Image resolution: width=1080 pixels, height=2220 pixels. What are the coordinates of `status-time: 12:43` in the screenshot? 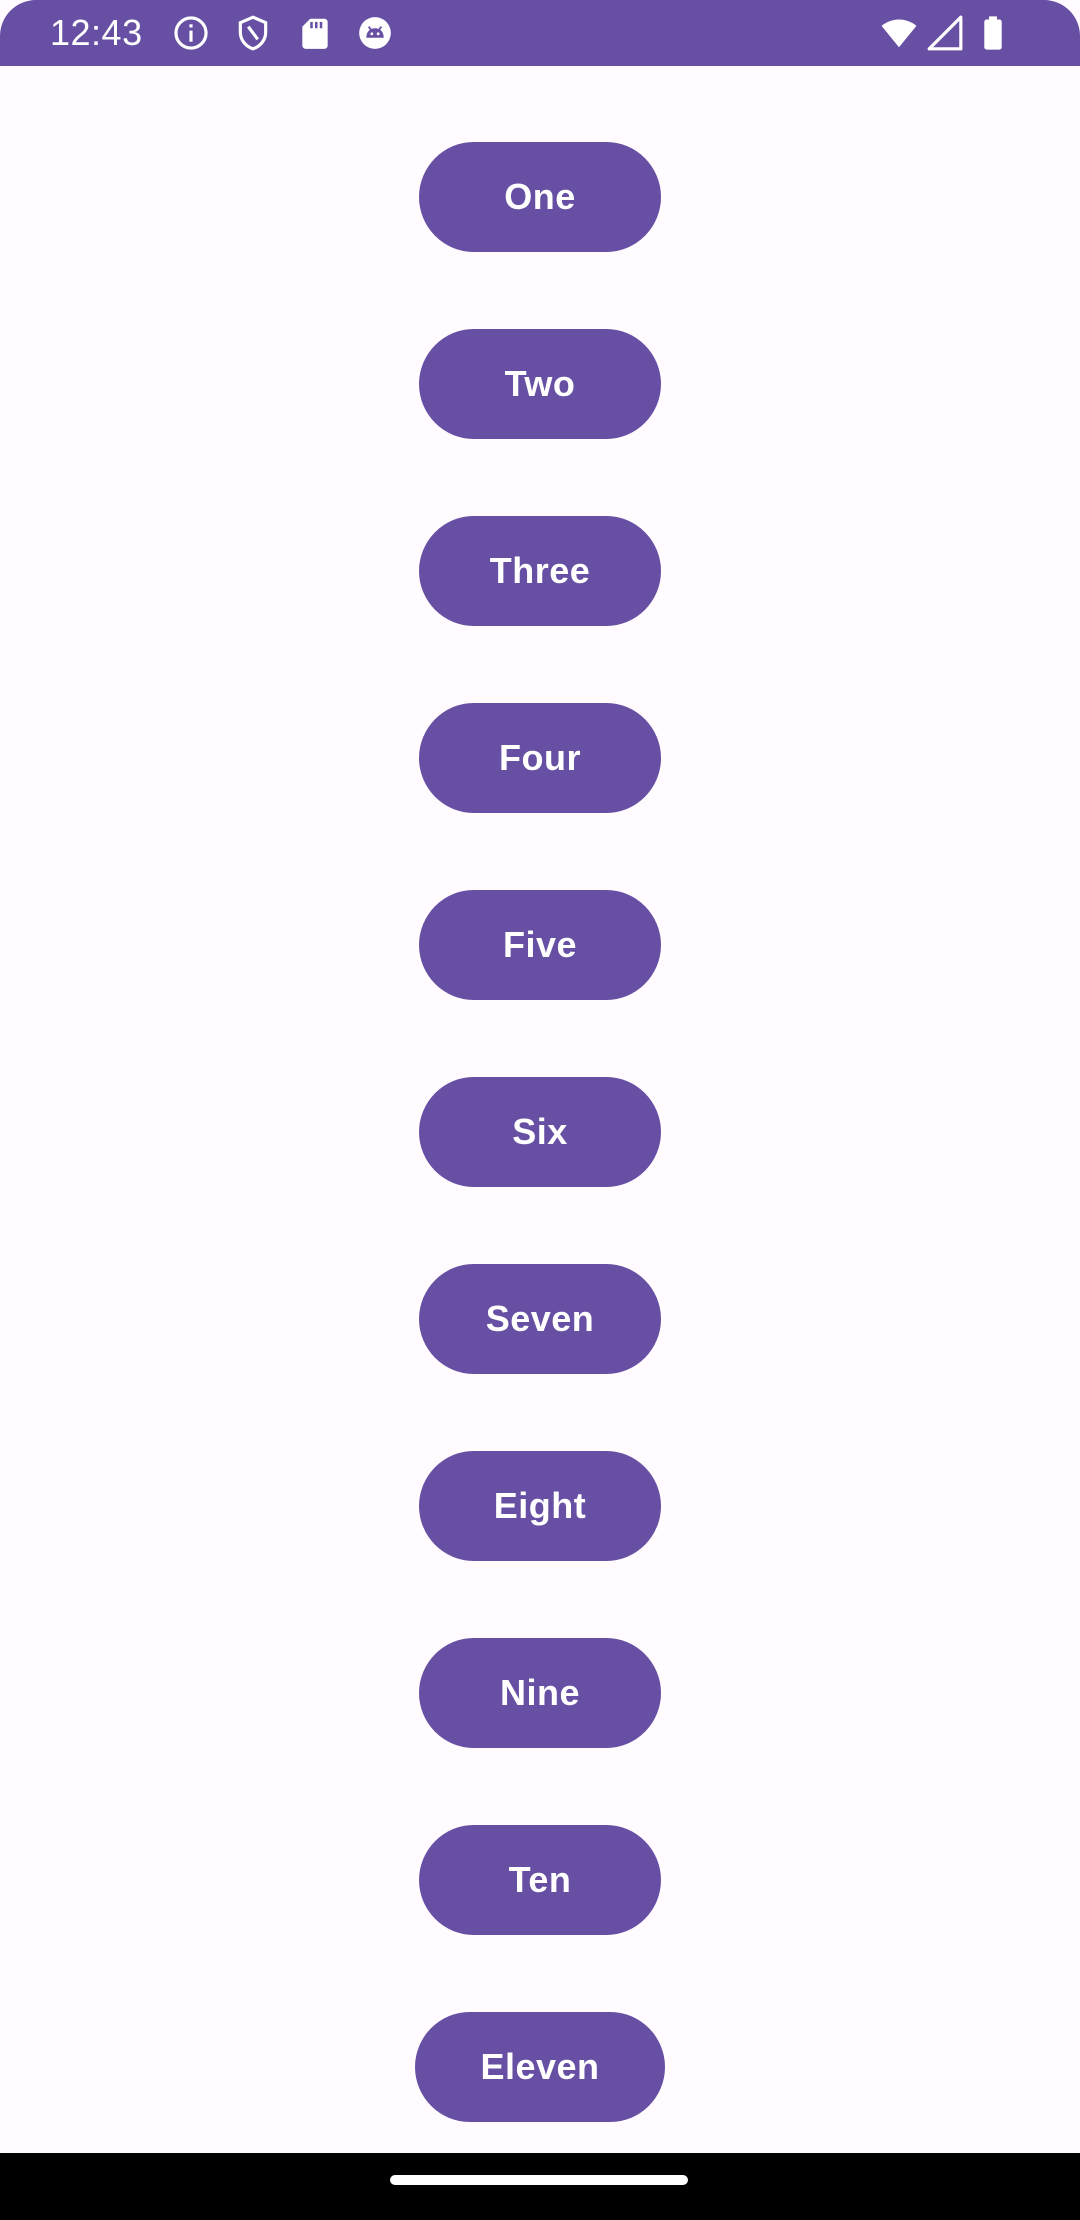 It's located at (96, 32).